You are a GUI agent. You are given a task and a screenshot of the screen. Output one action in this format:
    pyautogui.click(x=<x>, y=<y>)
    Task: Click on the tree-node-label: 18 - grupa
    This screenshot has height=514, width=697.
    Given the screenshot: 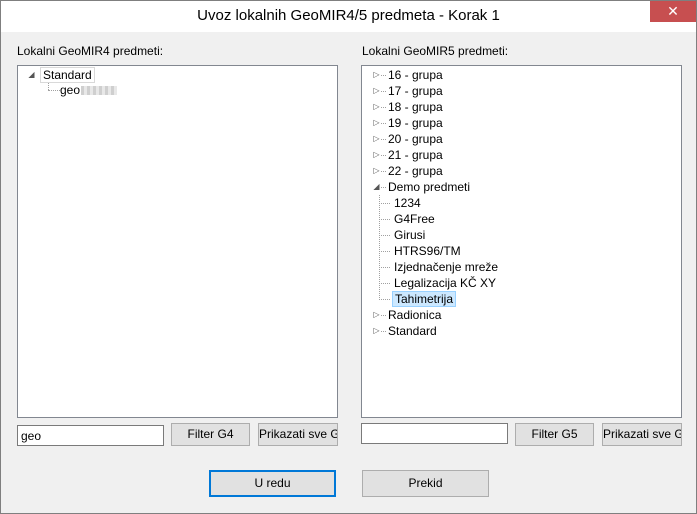 What is the action you would take?
    pyautogui.click(x=415, y=107)
    